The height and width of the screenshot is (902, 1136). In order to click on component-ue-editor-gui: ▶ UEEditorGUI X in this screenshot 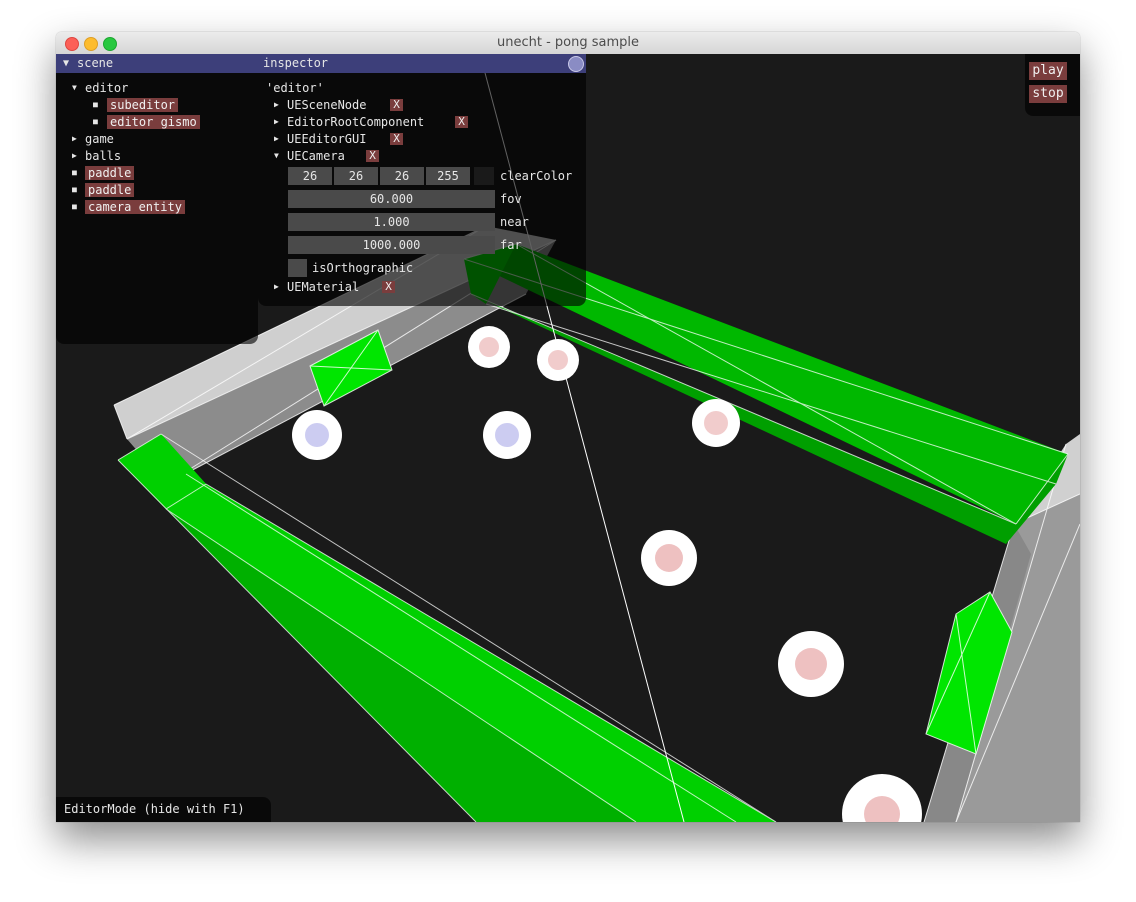, I will do `click(424, 139)`.